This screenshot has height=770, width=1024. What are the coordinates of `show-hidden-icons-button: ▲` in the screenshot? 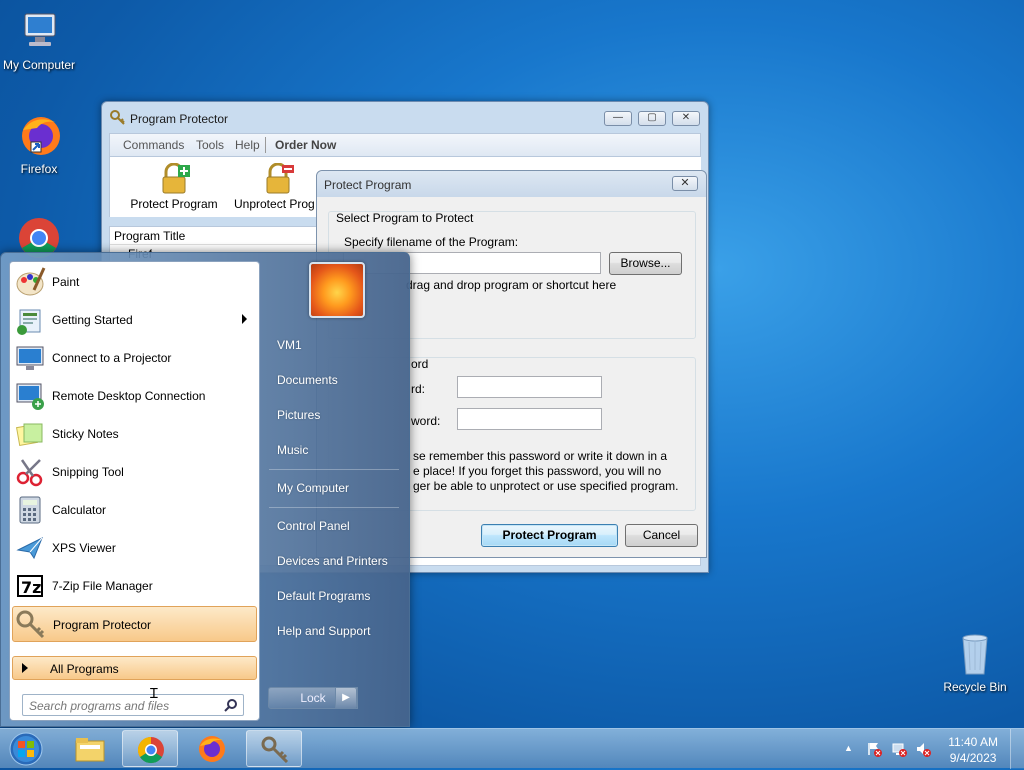 It's located at (852, 751).